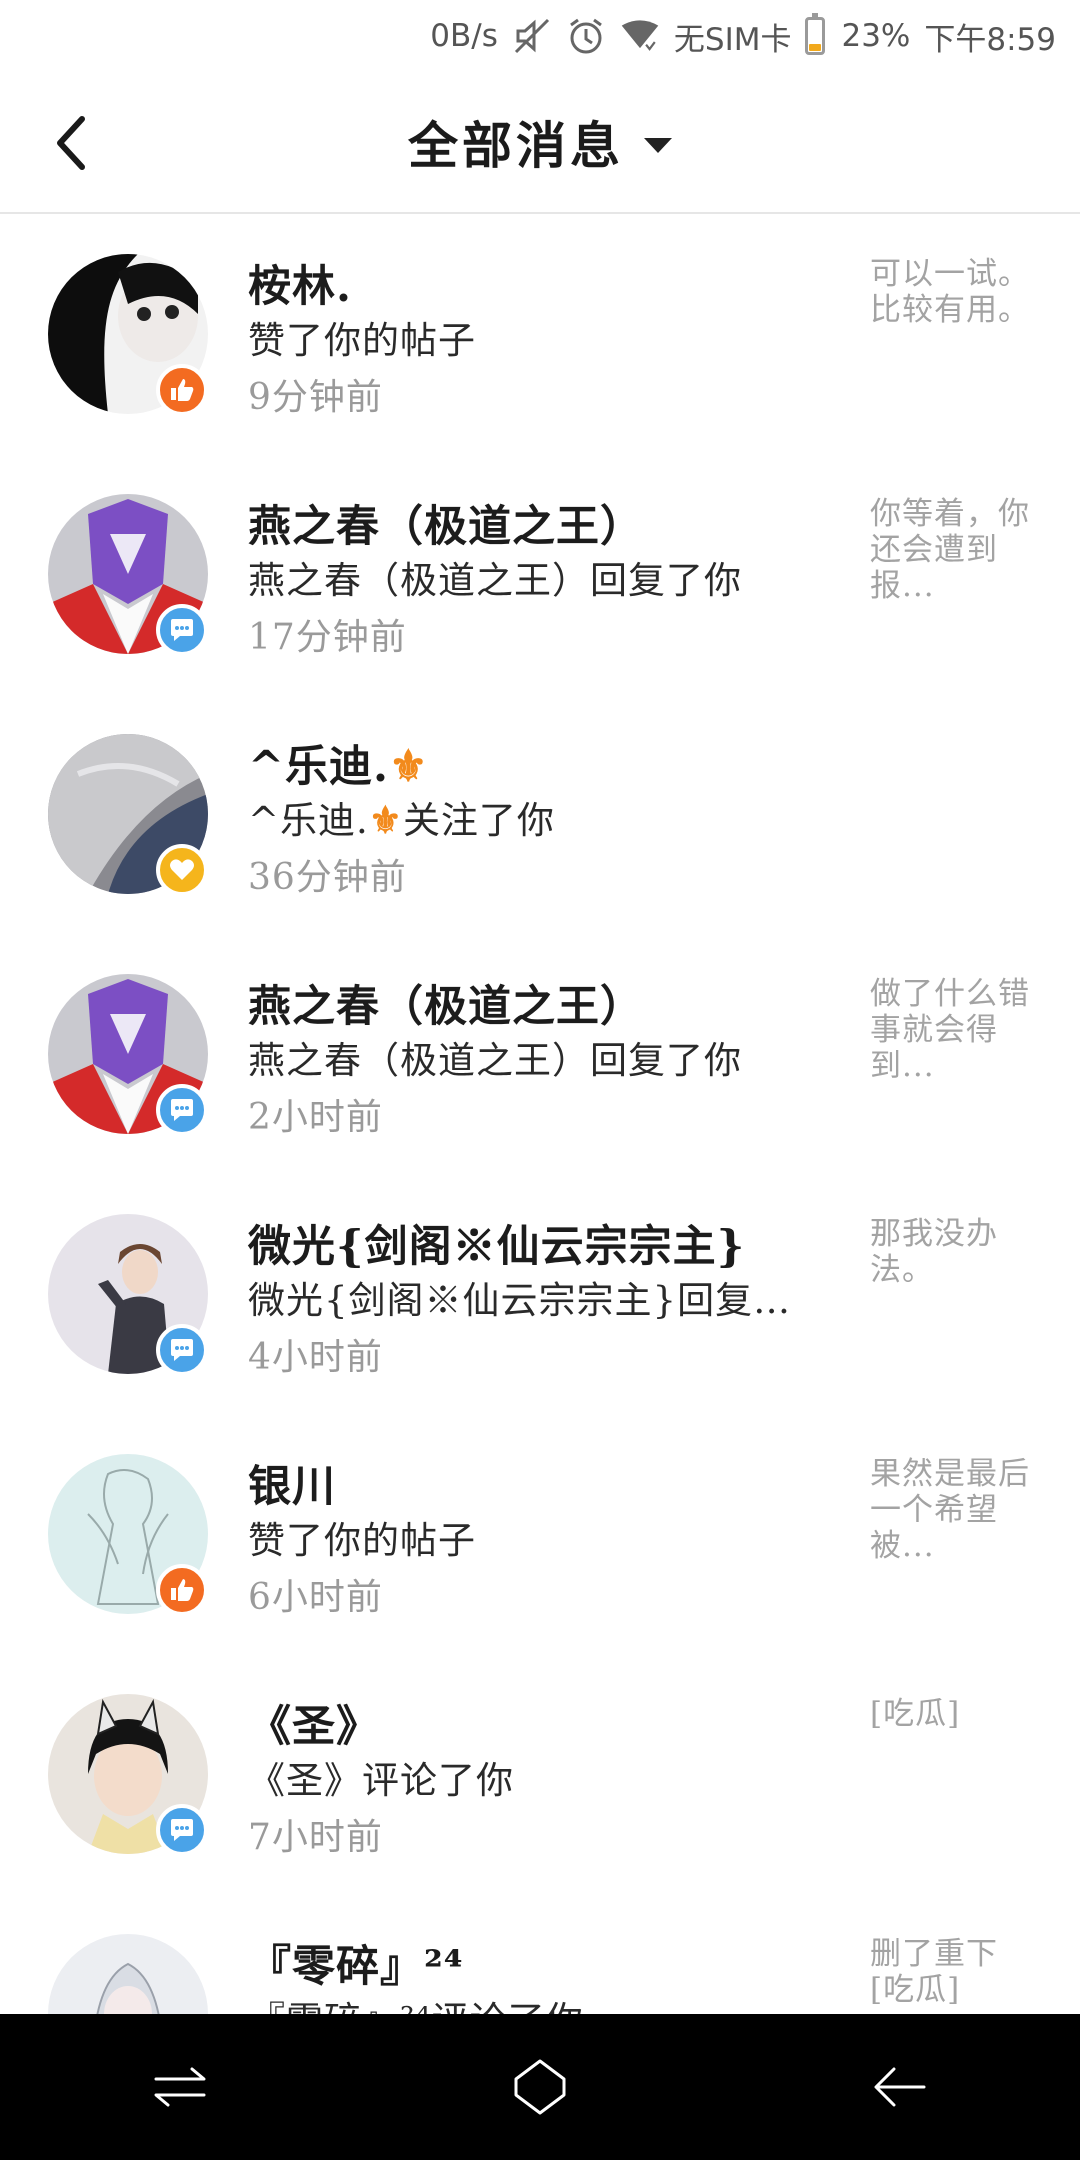 Image resolution: width=1080 pixels, height=2160 pixels. I want to click on message-snippet: 那我没办法。, so click(934, 1252).